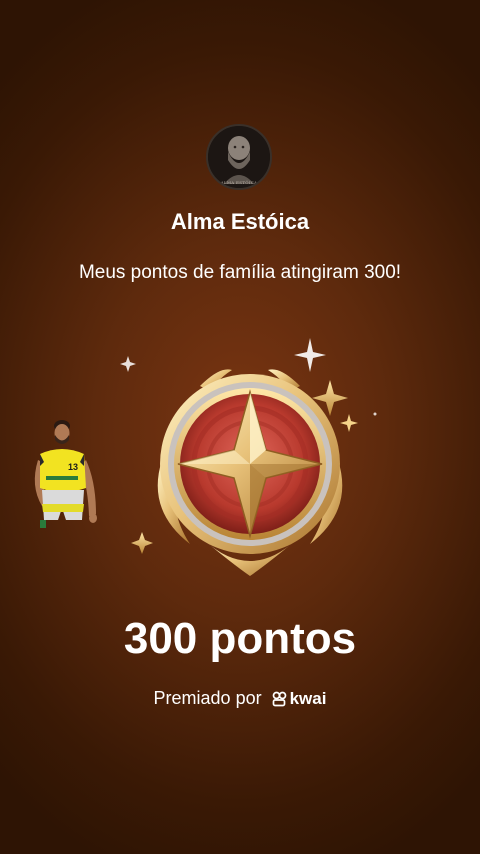 The image size is (480, 854). Describe the element at coordinates (308, 698) in the screenshot. I see `brand-name: kwai` at that location.